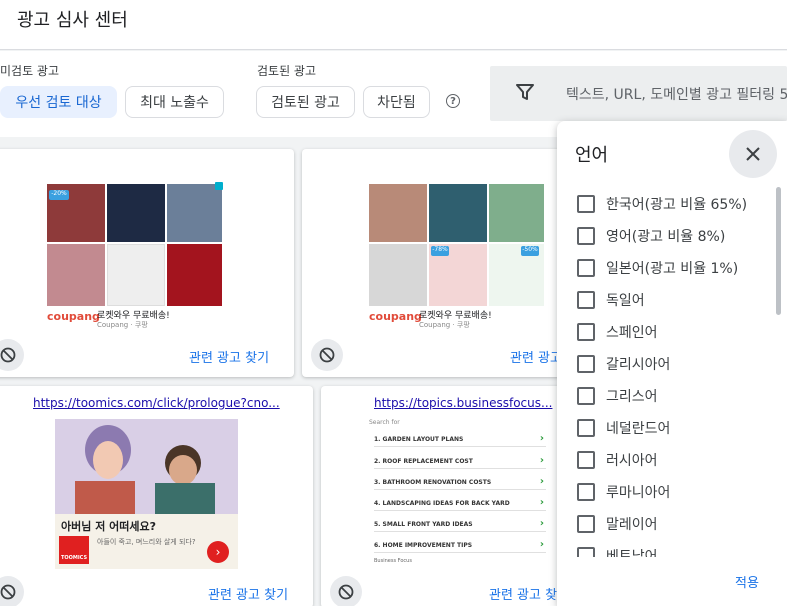 Image resolution: width=787 pixels, height=606 pixels. What do you see at coordinates (218, 552) in the screenshot?
I see `chevron-right-icon: ›` at bounding box center [218, 552].